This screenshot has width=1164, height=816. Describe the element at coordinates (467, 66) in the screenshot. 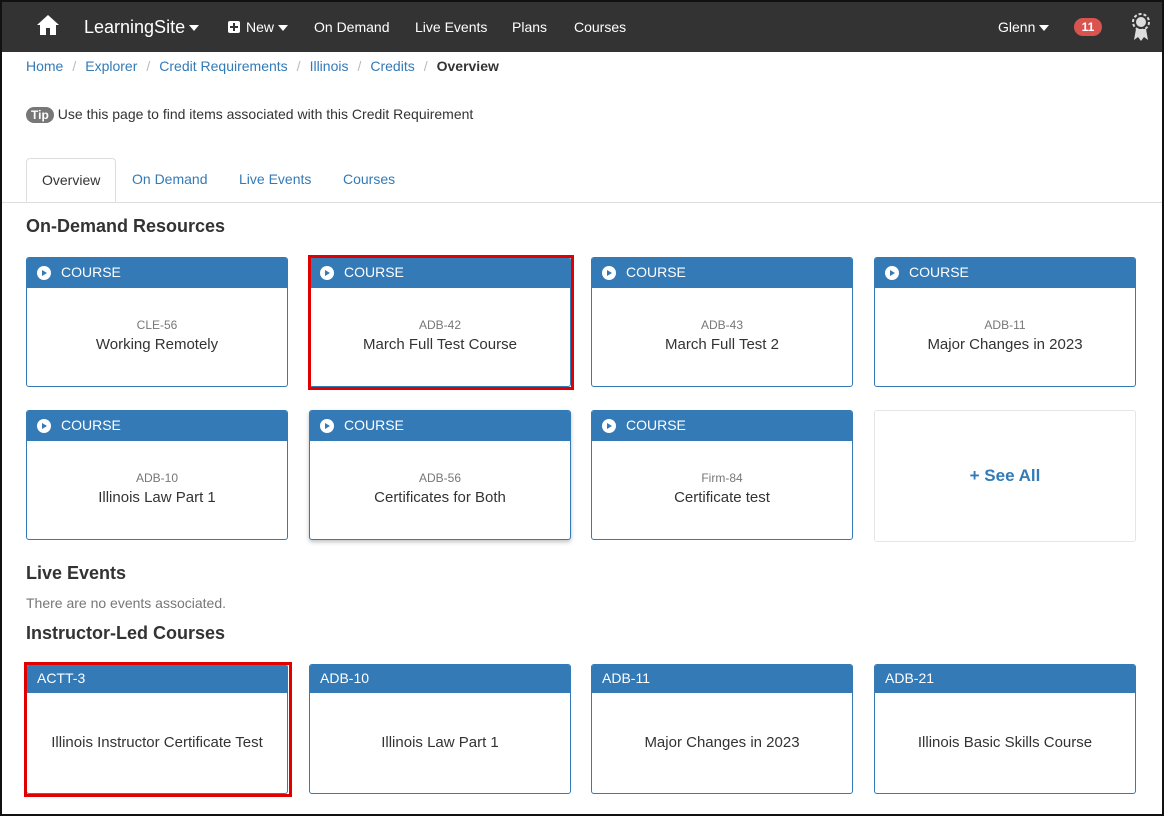

I see `breadcrumb-overview: Overview` at that location.